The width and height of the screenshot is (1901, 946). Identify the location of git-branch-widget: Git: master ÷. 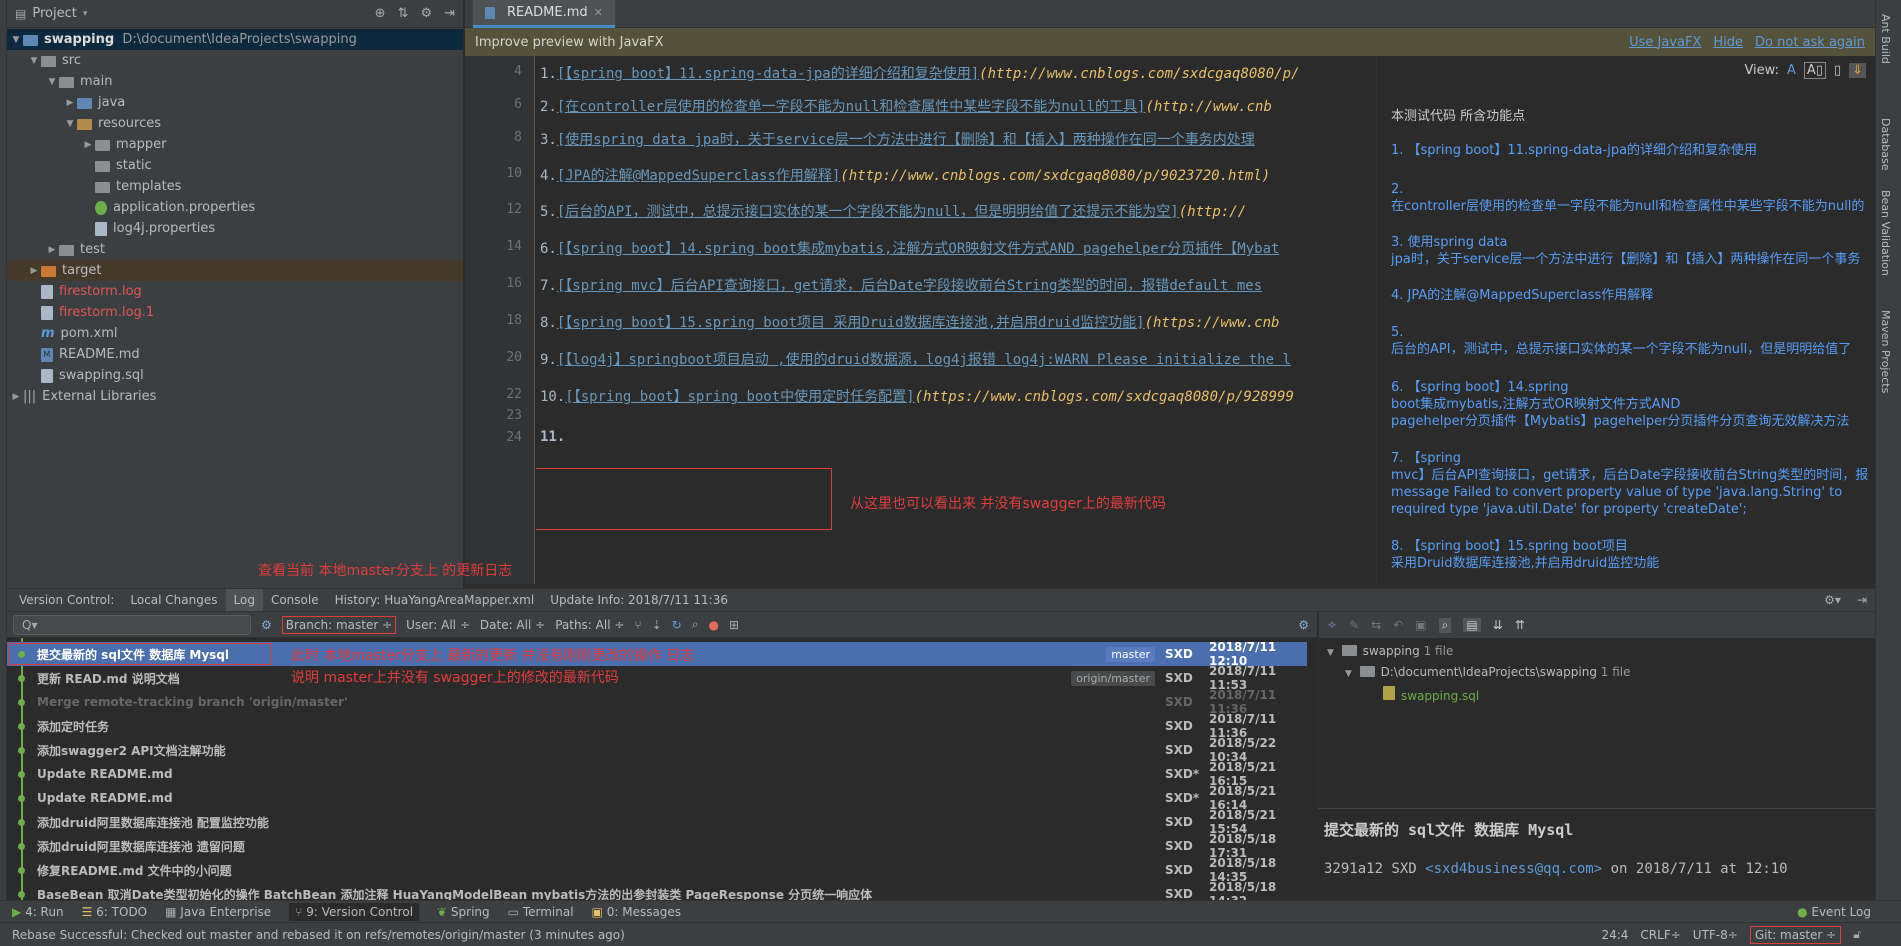
(1795, 934).